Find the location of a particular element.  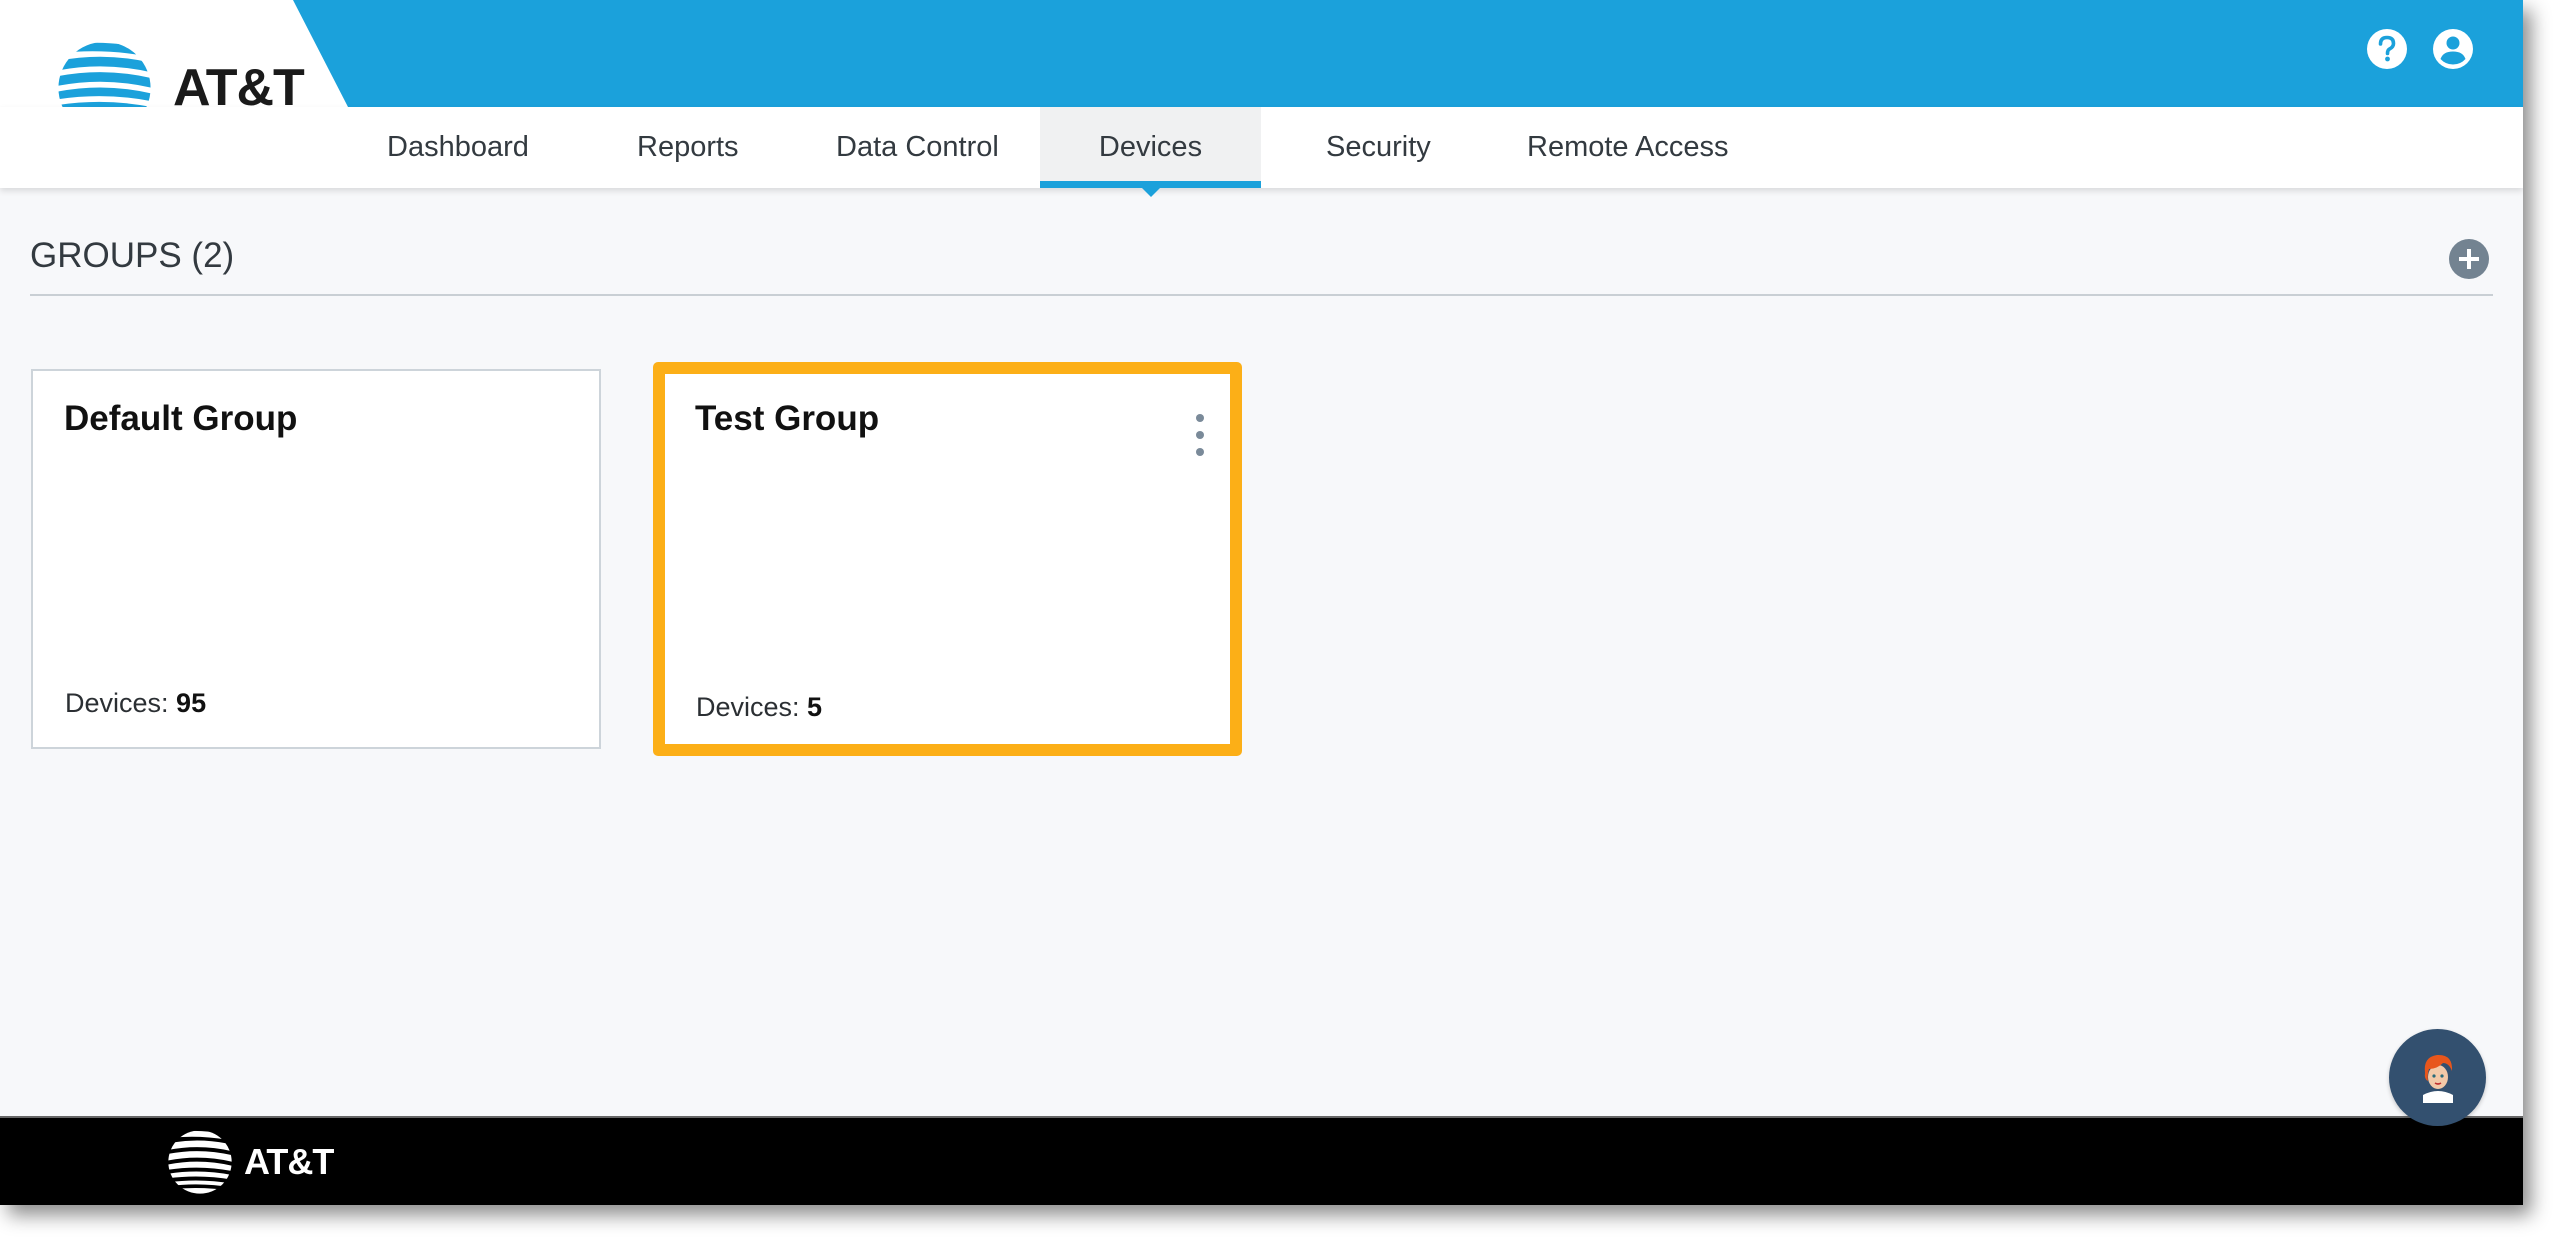

tab-label: Security is located at coordinates (1378, 147).